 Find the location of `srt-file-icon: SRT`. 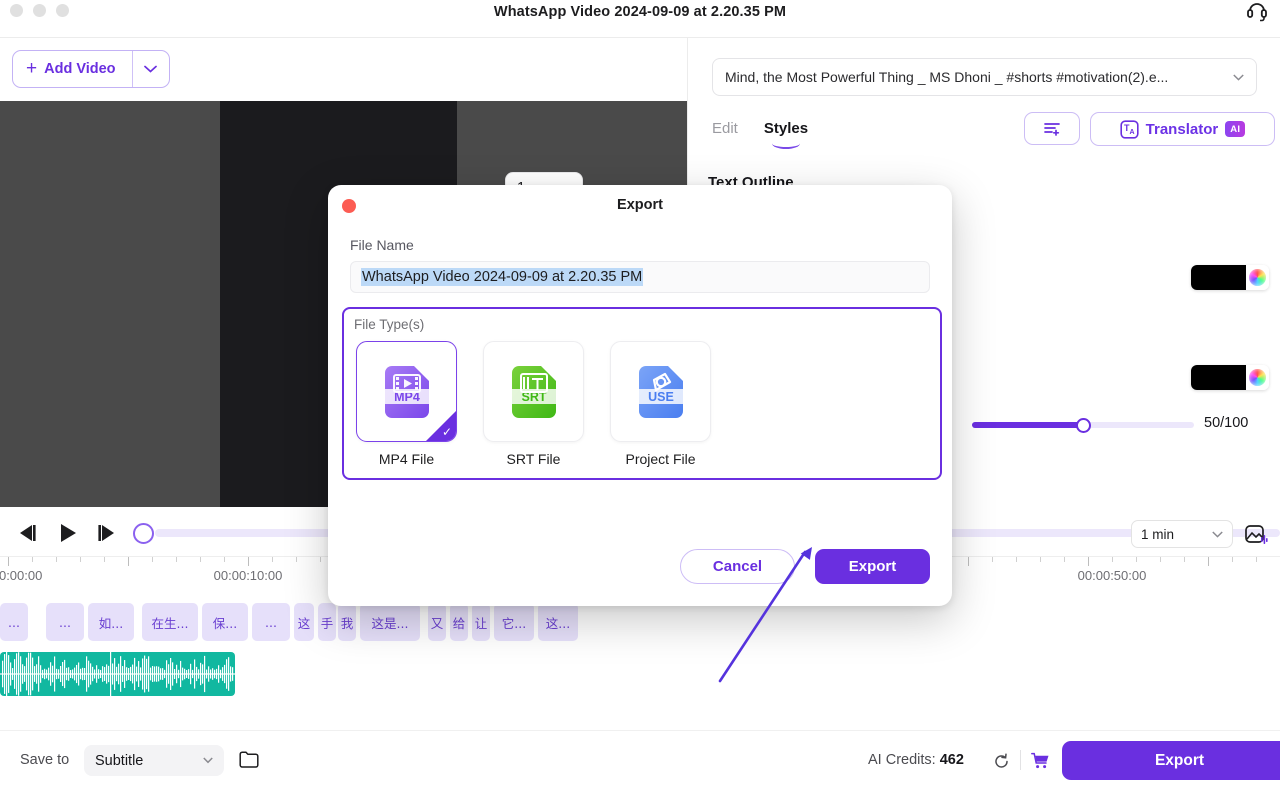

srt-file-icon: SRT is located at coordinates (534, 392).